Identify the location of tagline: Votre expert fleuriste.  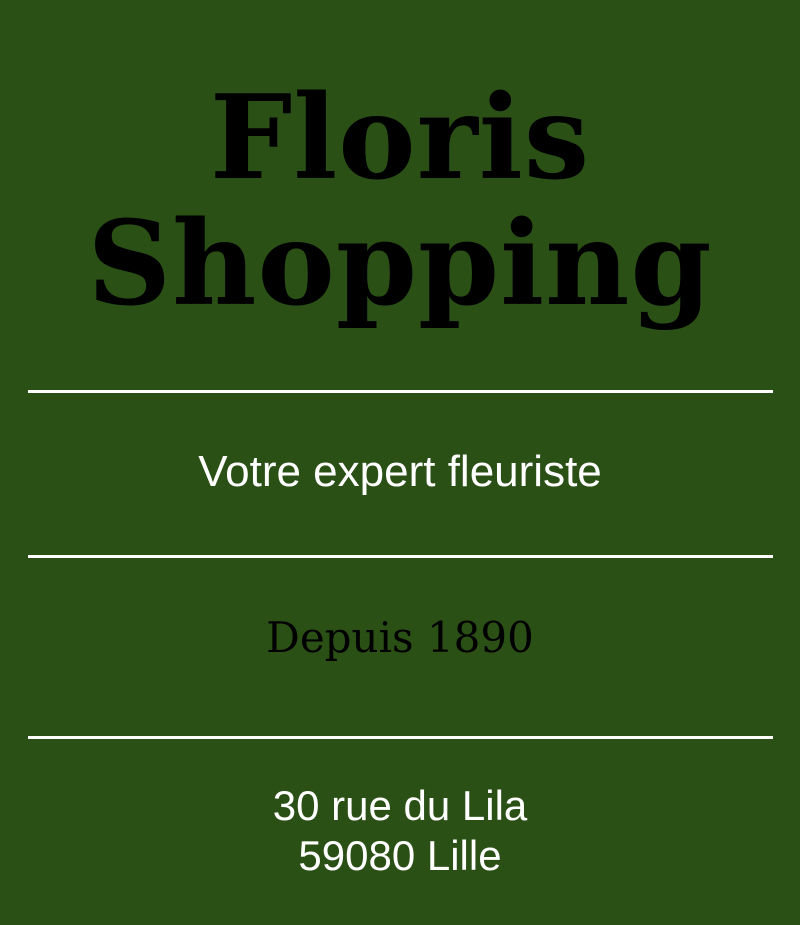
(400, 471).